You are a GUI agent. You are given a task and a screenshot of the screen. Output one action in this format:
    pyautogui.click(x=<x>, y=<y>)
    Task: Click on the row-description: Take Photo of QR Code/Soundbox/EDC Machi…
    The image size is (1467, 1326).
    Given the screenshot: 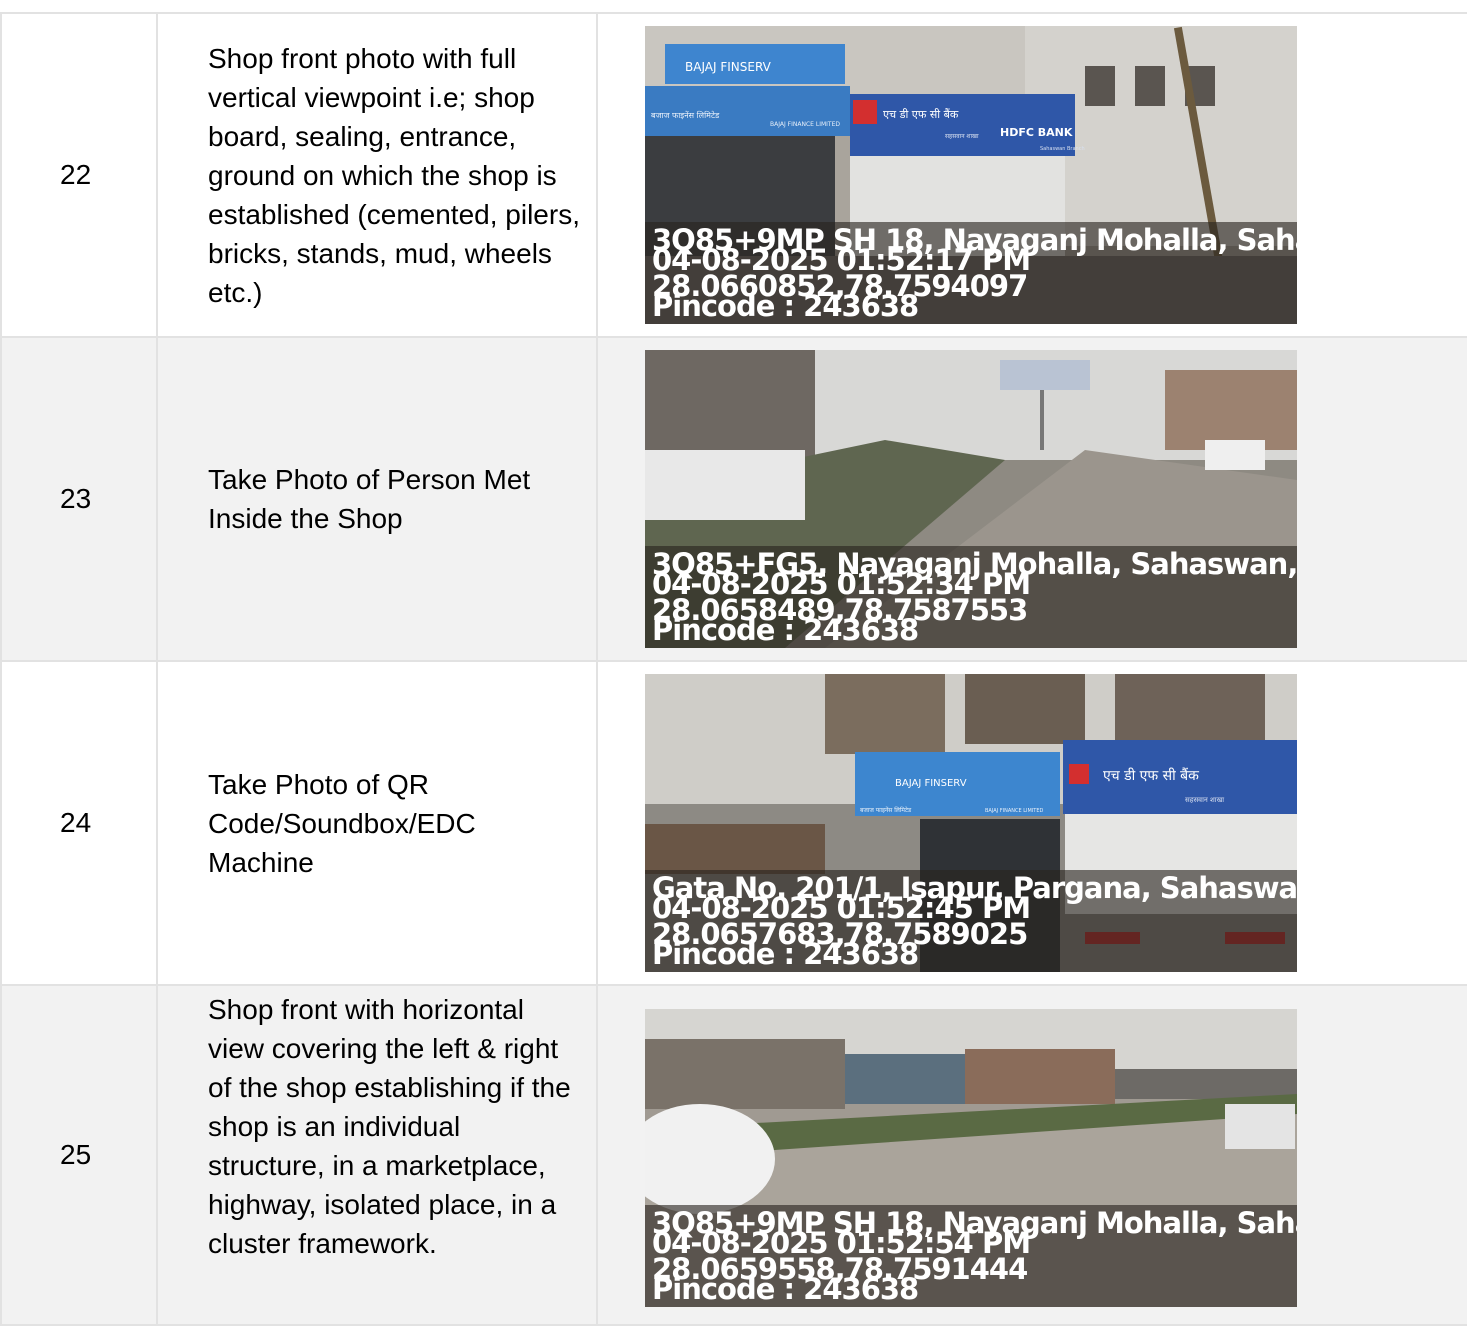 What is the action you would take?
    pyautogui.click(x=377, y=823)
    